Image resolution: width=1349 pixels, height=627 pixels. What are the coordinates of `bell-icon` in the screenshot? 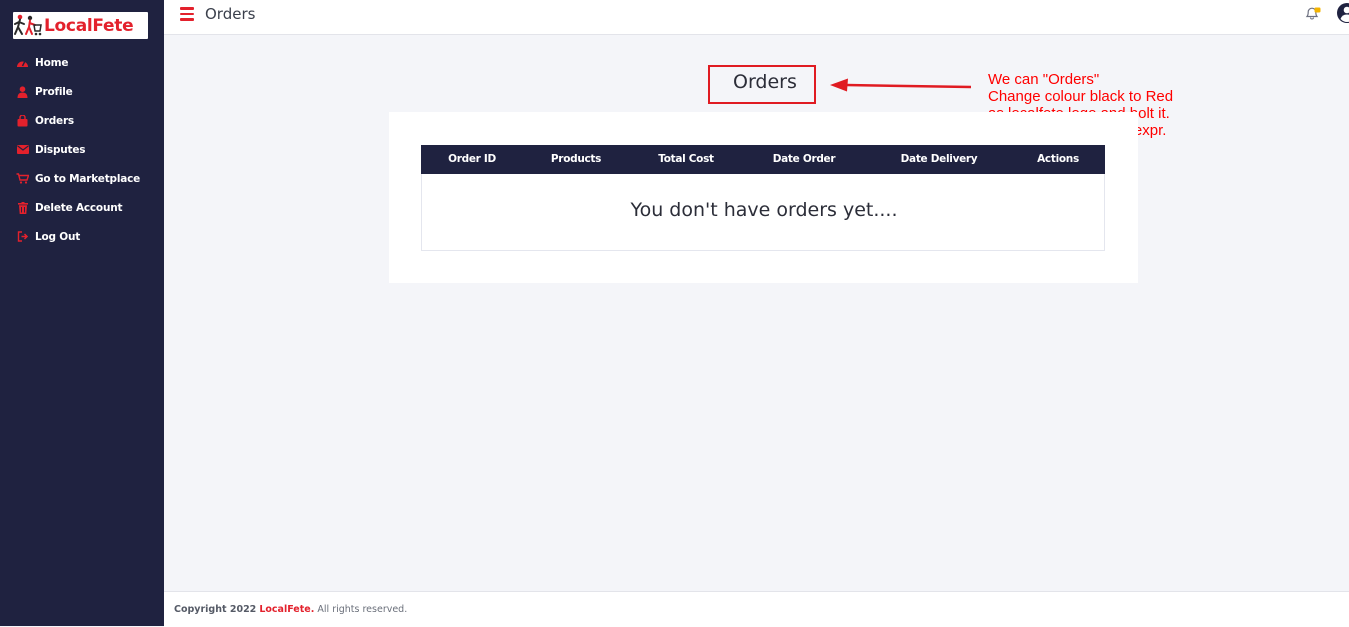 It's located at (1313, 13).